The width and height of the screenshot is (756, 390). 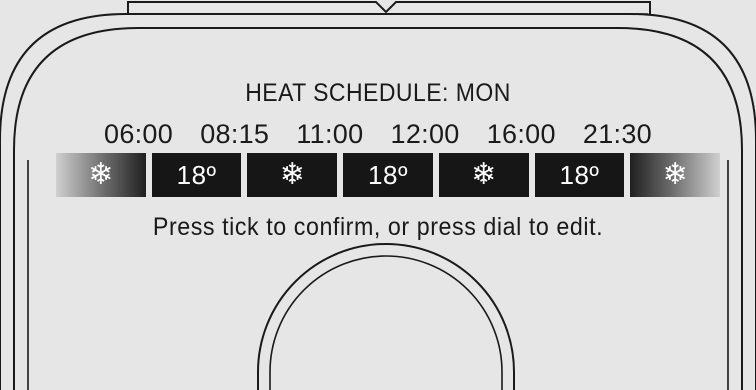 I want to click on time-label: 11:00, so click(x=330, y=134).